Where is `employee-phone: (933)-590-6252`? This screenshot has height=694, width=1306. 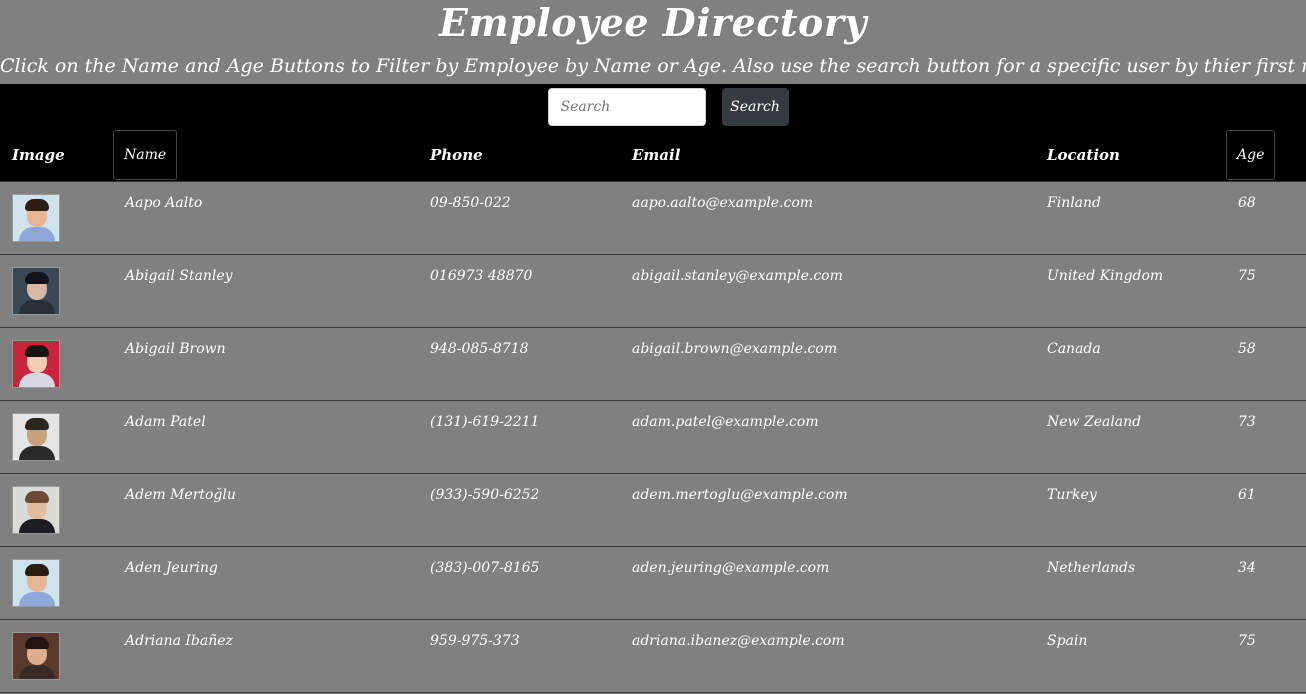
employee-phone: (933)-590-6252 is located at coordinates (485, 494).